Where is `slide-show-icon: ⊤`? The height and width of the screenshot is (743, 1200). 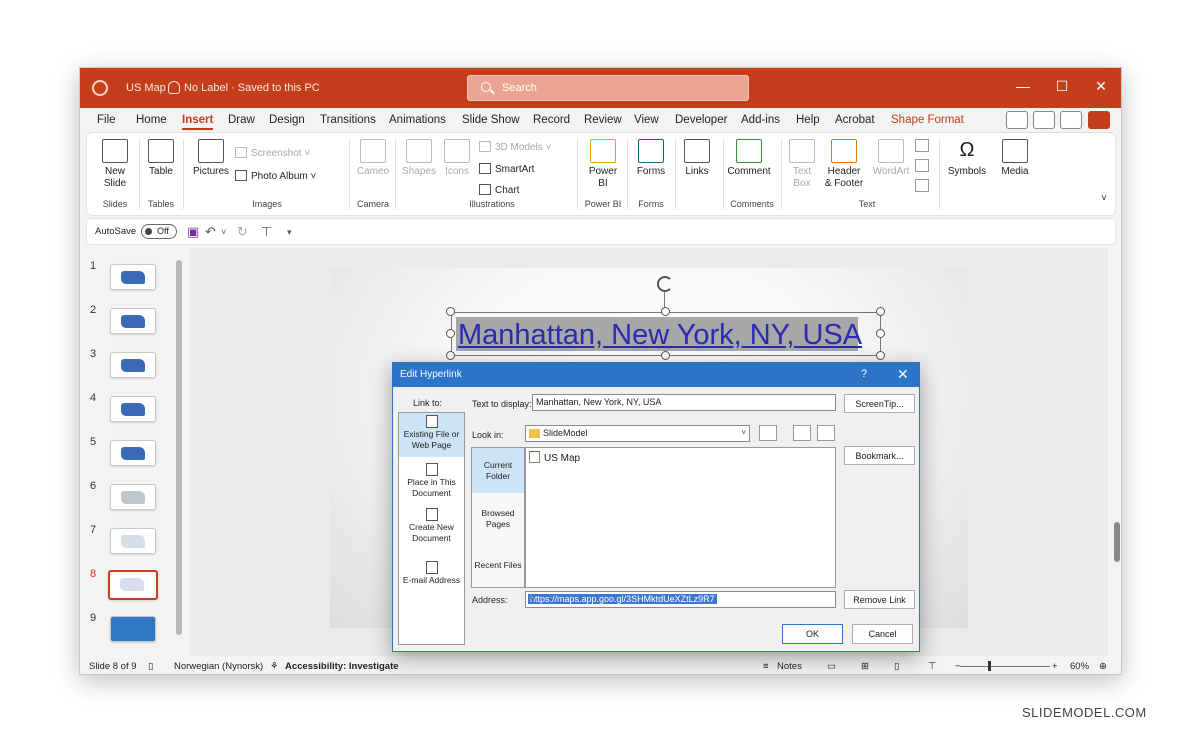
slide-show-icon: ⊤ is located at coordinates (932, 666).